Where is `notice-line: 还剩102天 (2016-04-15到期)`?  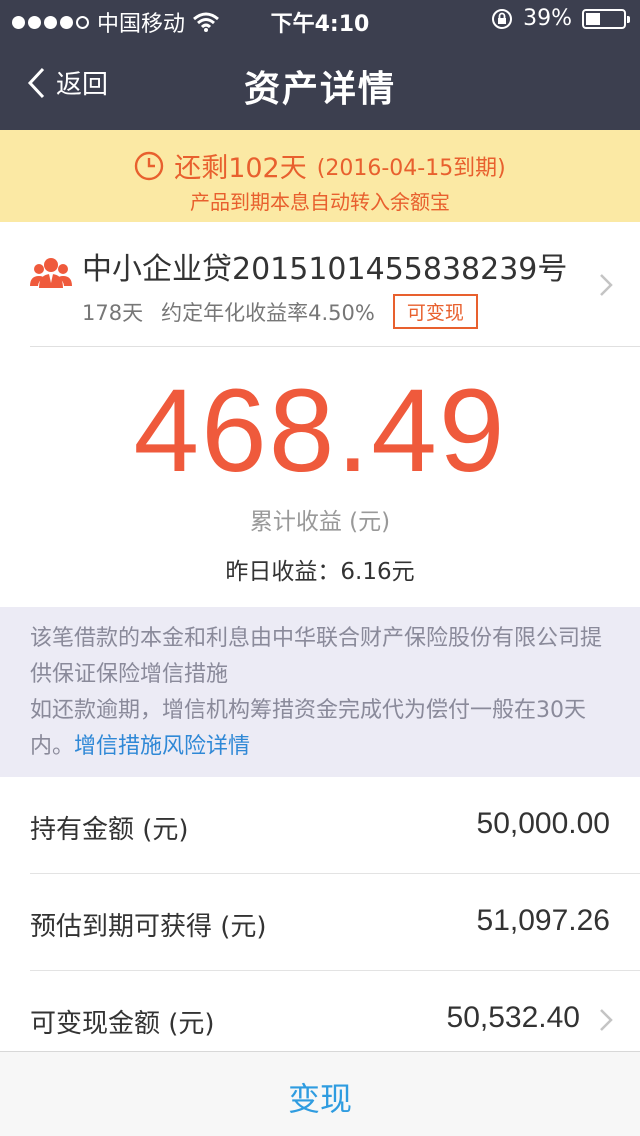
notice-line: 还剩102天 (2016-04-15到期) is located at coordinates (320, 165).